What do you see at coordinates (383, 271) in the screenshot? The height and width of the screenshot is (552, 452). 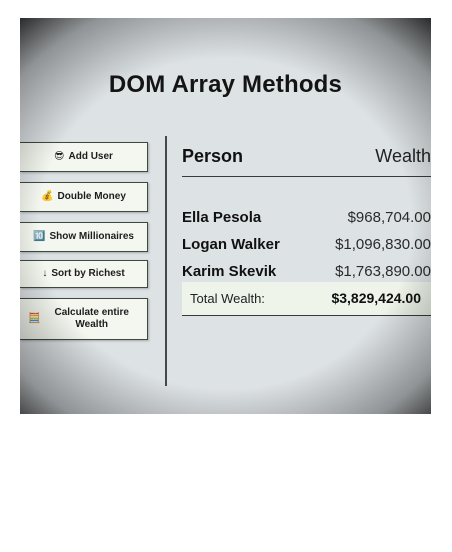 I see `person-wealth: $1,763,890.00` at bounding box center [383, 271].